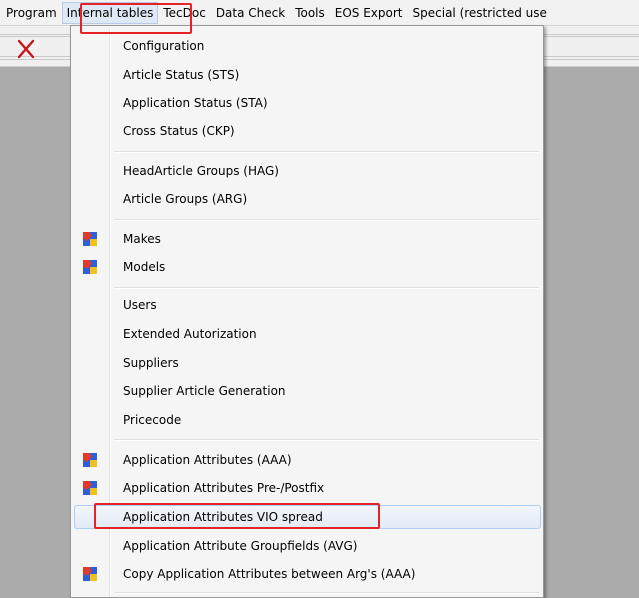 Image resolution: width=639 pixels, height=598 pixels. I want to click on menu-item-makes: Makes, so click(307, 239).